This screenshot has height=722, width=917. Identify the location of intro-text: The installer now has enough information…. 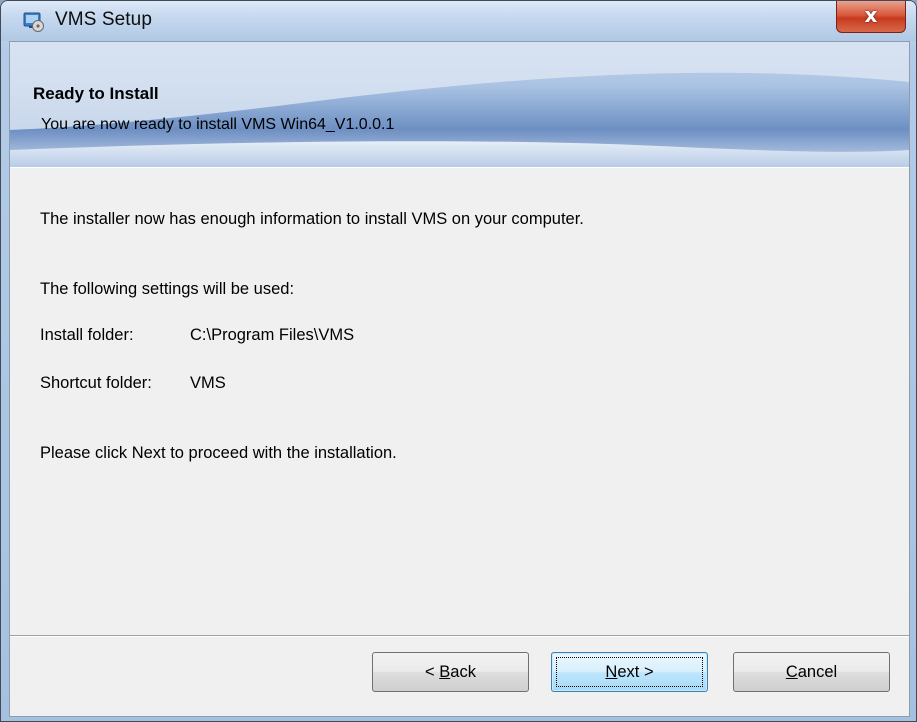
(312, 219).